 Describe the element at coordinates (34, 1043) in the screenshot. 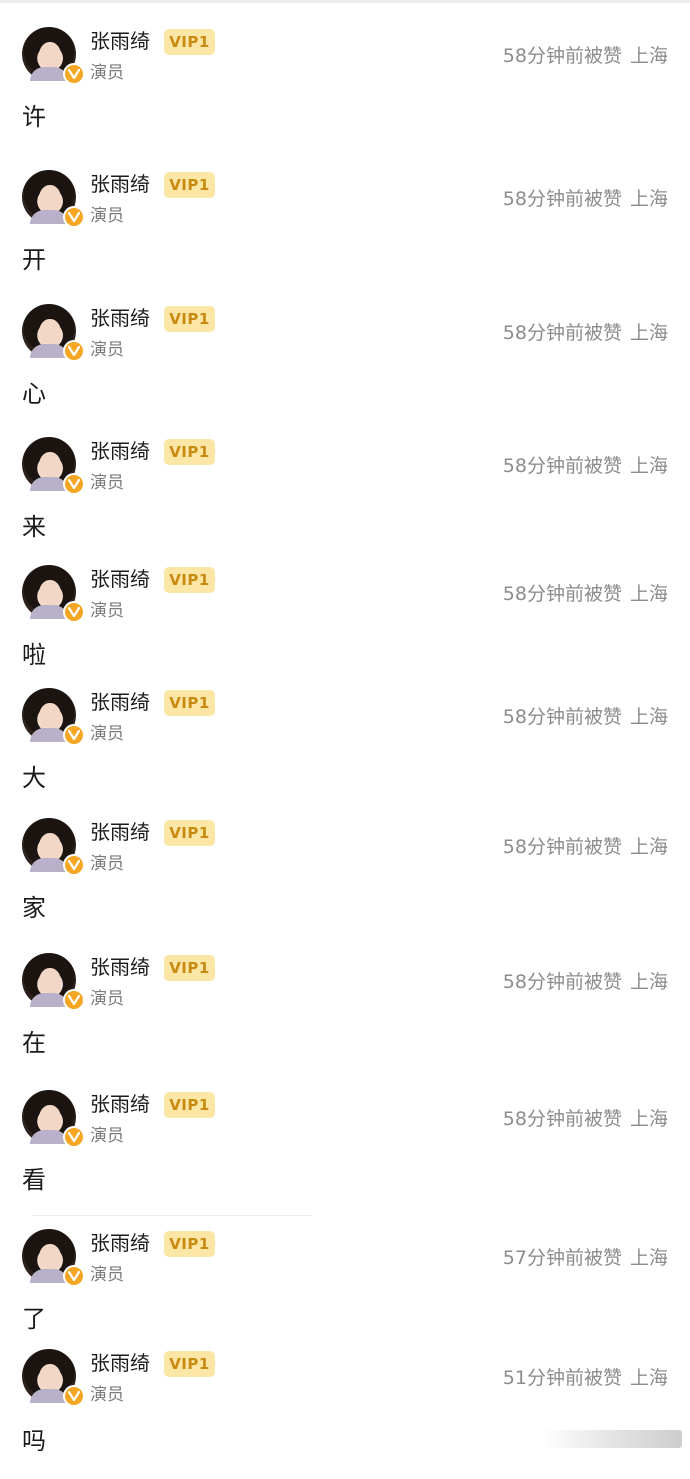

I see `comment-text: 在` at that location.